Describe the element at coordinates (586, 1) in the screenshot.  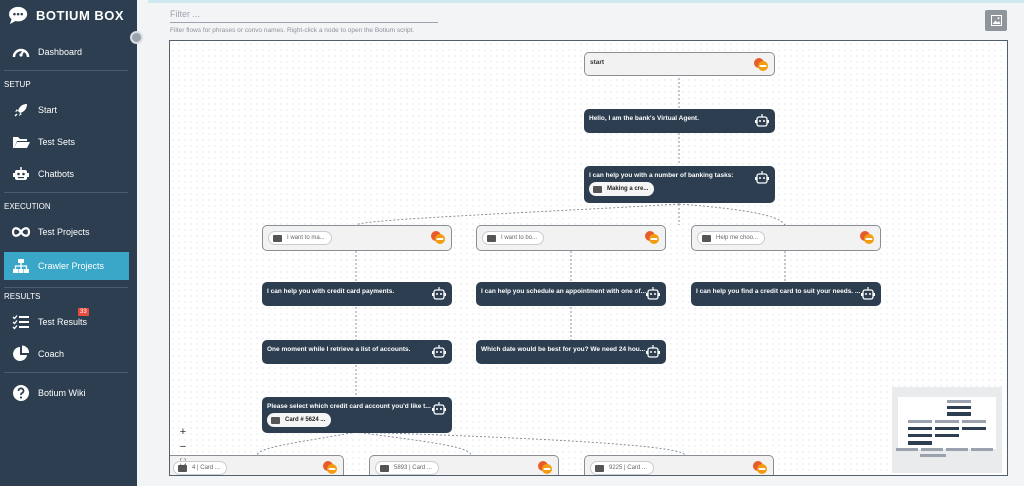
I see `top-accent-line` at that location.